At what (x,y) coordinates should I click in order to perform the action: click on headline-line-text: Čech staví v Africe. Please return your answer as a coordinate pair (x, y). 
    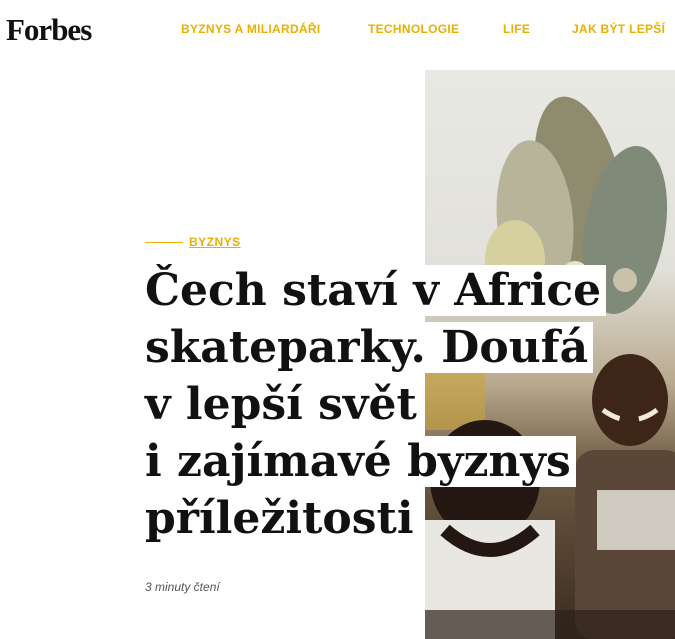
    Looking at the image, I should click on (373, 290).